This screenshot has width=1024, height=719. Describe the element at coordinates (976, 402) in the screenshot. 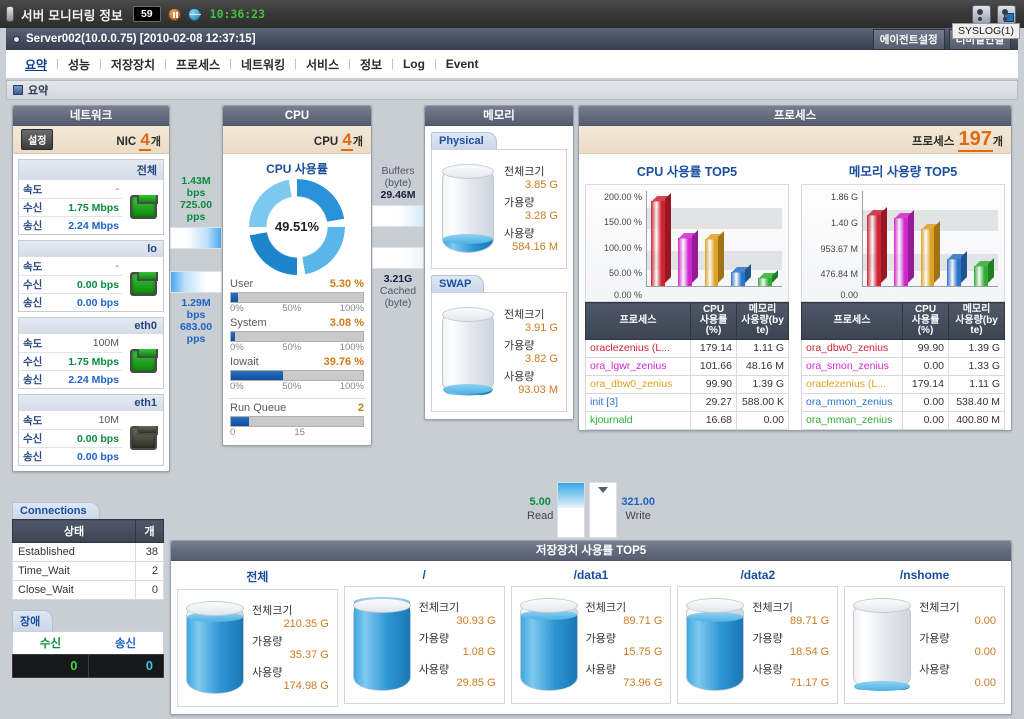

I see `cell-mem: 538.40 M` at that location.